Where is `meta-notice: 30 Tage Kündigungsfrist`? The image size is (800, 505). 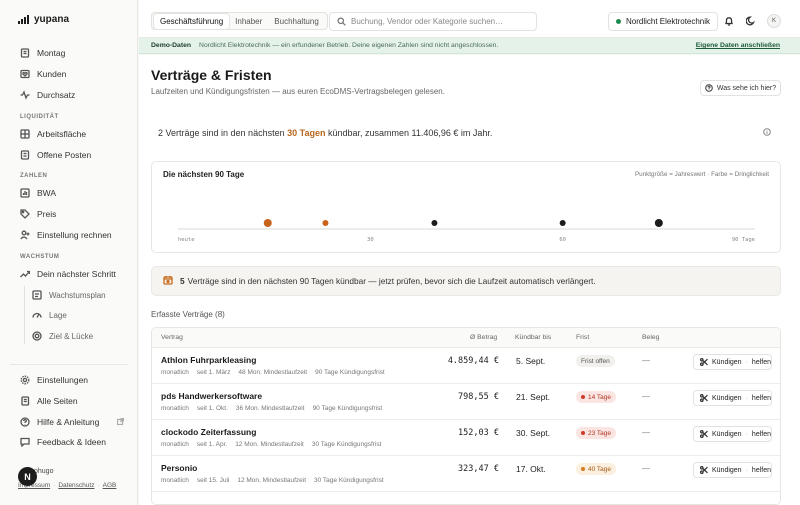
meta-notice: 30 Tage Kündigungsfrist is located at coordinates (349, 480).